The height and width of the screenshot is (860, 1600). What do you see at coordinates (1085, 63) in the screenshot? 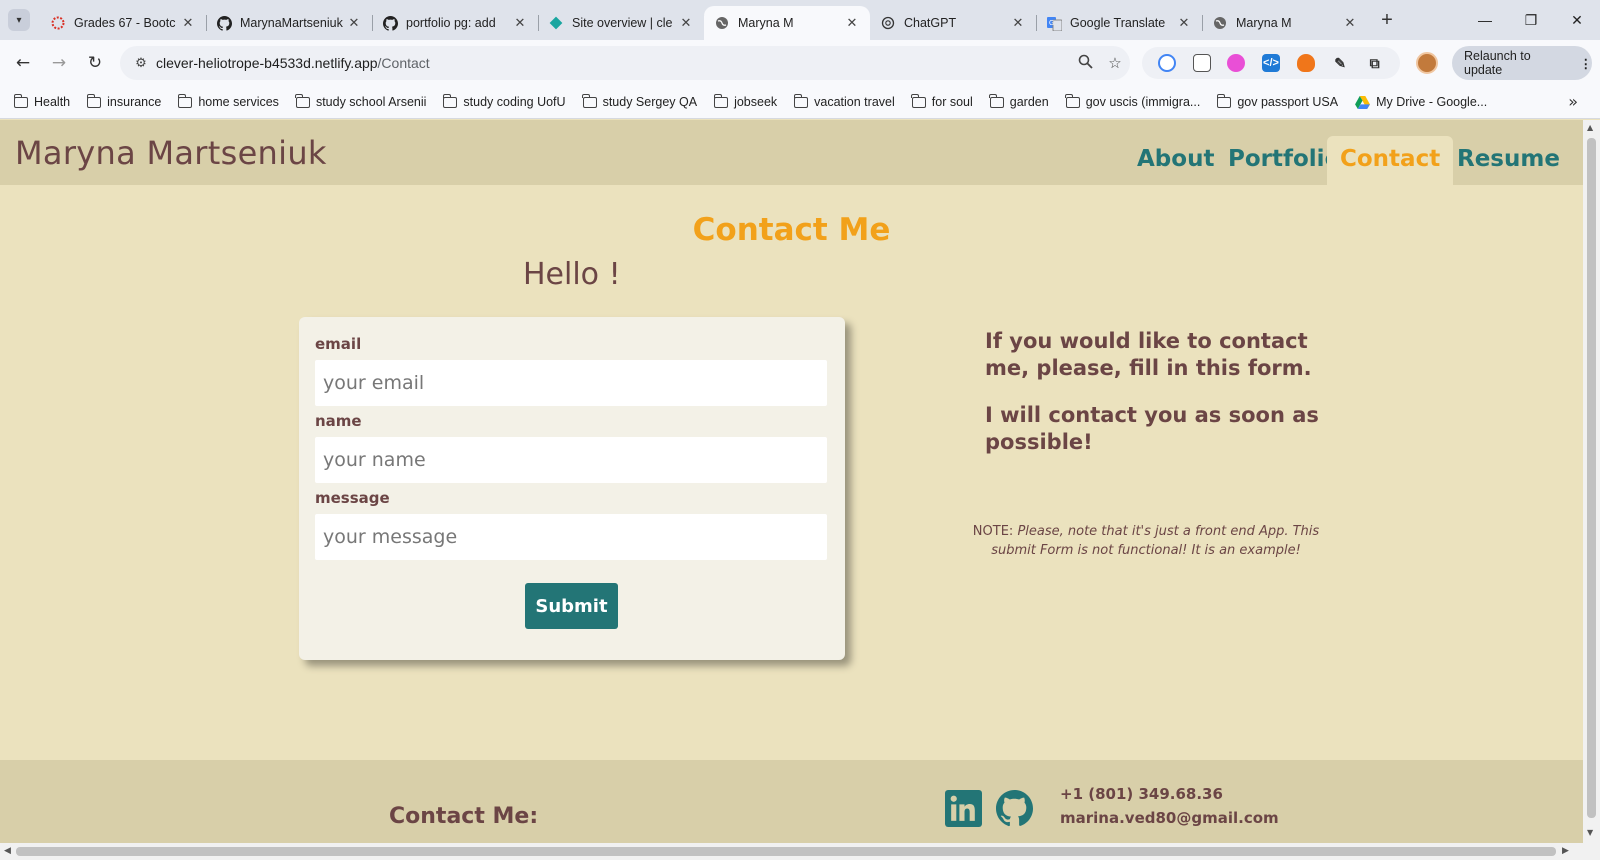
I see `zoom-icon` at bounding box center [1085, 63].